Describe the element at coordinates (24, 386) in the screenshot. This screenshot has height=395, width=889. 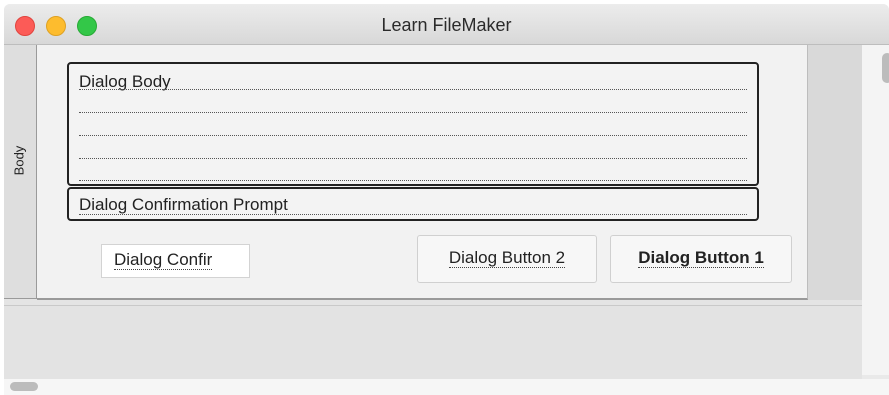
I see `horizontal-scroll-thumb` at that location.